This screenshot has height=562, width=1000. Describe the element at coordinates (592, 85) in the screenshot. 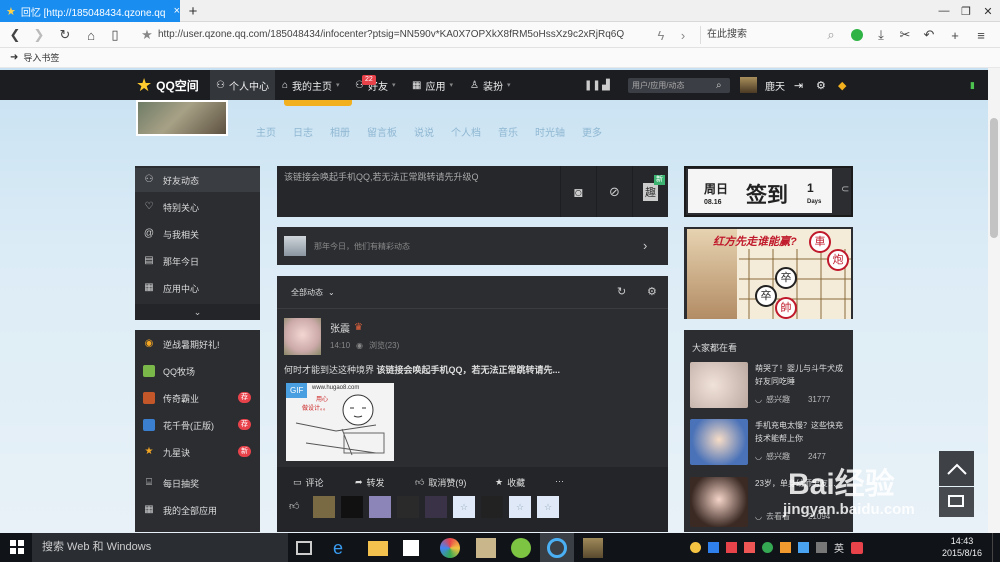

I see `pause-icon: ❚❚` at that location.